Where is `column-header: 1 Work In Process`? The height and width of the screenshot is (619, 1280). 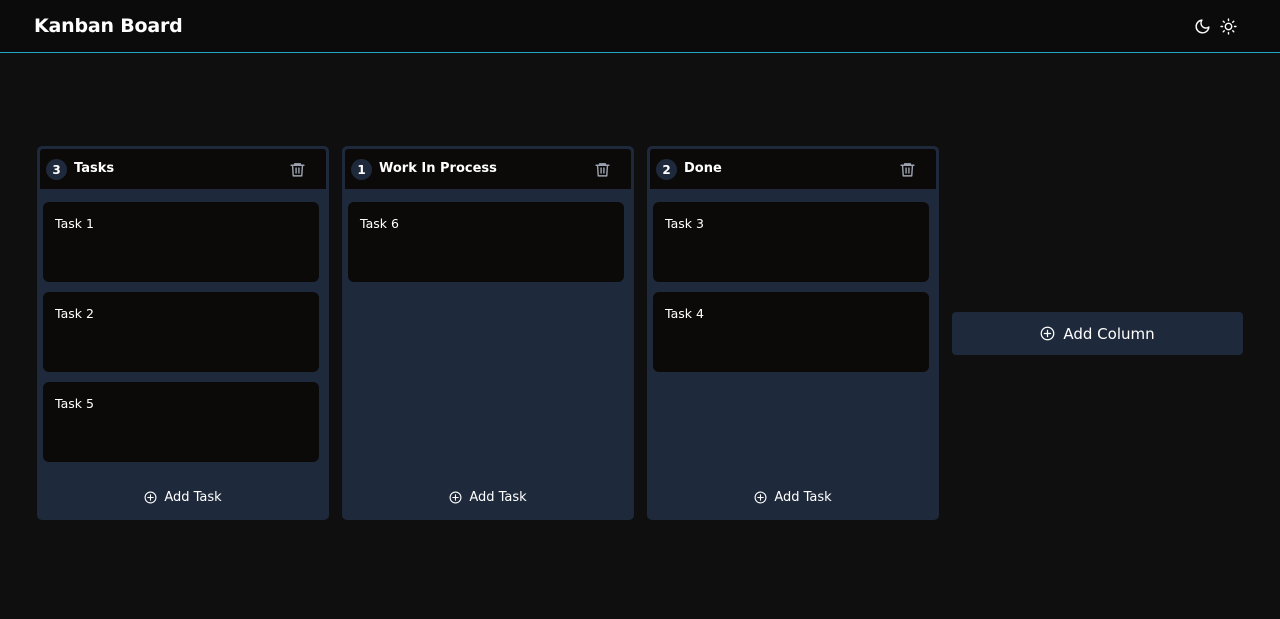 column-header: 1 Work In Process is located at coordinates (488, 169).